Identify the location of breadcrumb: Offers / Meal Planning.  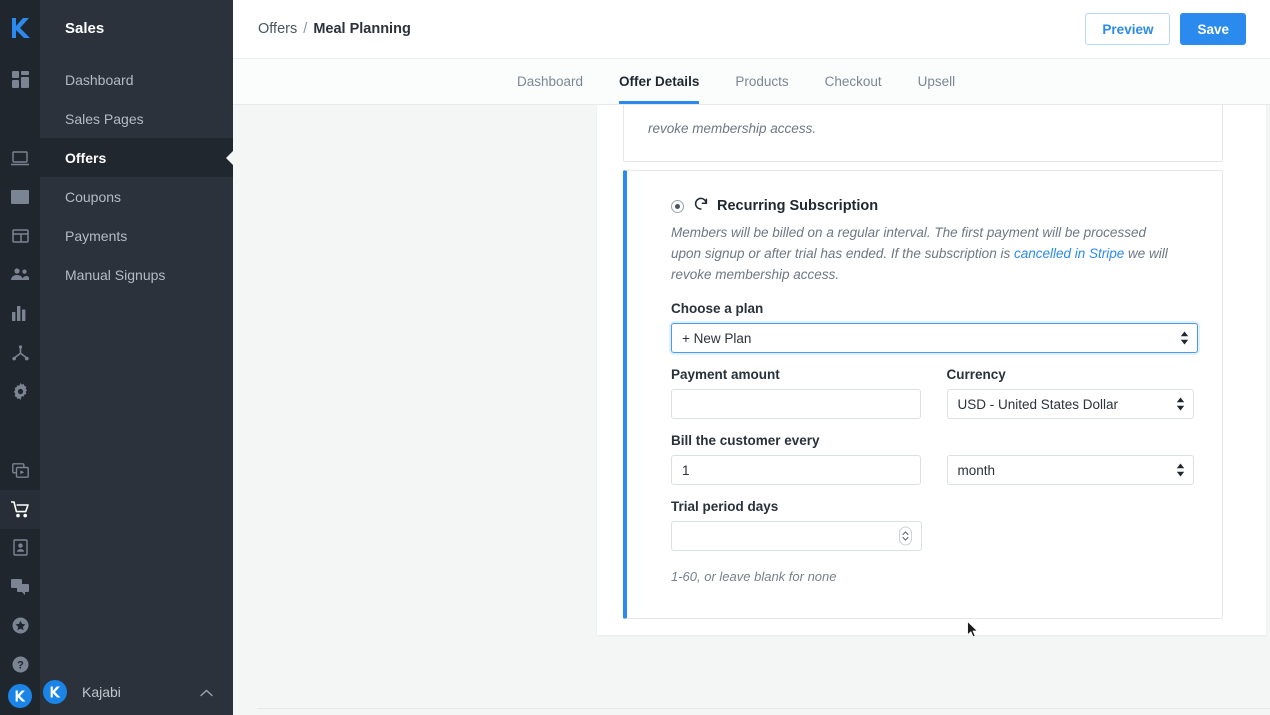
(334, 29).